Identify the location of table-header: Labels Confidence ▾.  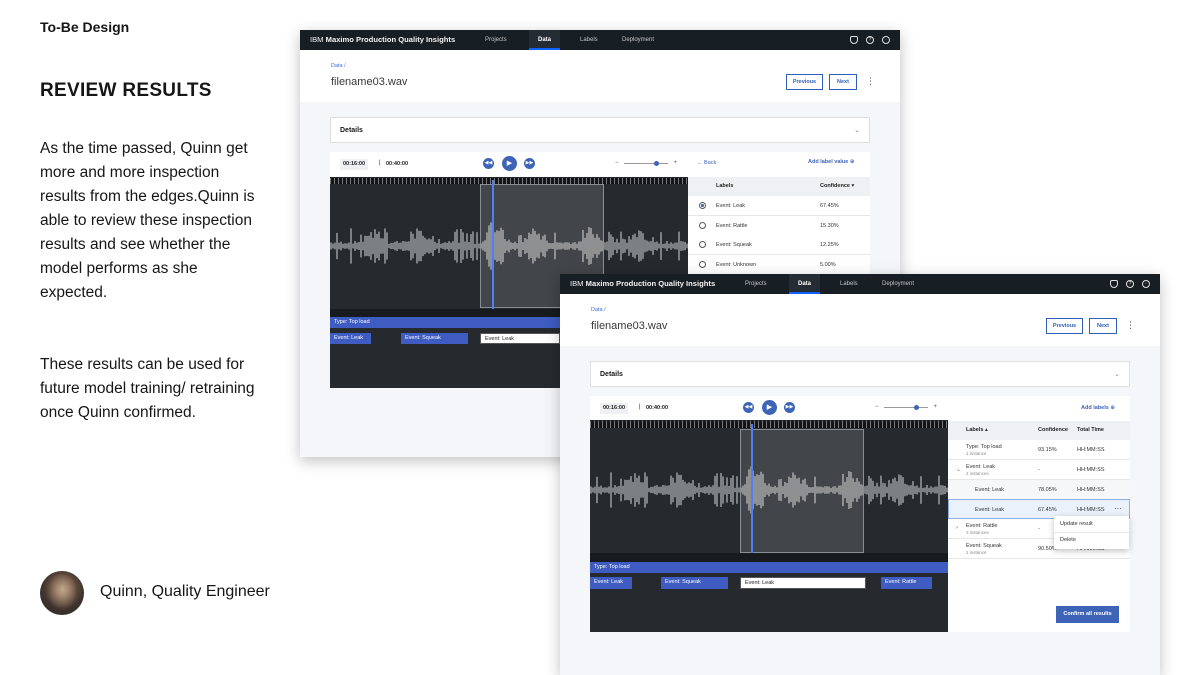
(779, 186).